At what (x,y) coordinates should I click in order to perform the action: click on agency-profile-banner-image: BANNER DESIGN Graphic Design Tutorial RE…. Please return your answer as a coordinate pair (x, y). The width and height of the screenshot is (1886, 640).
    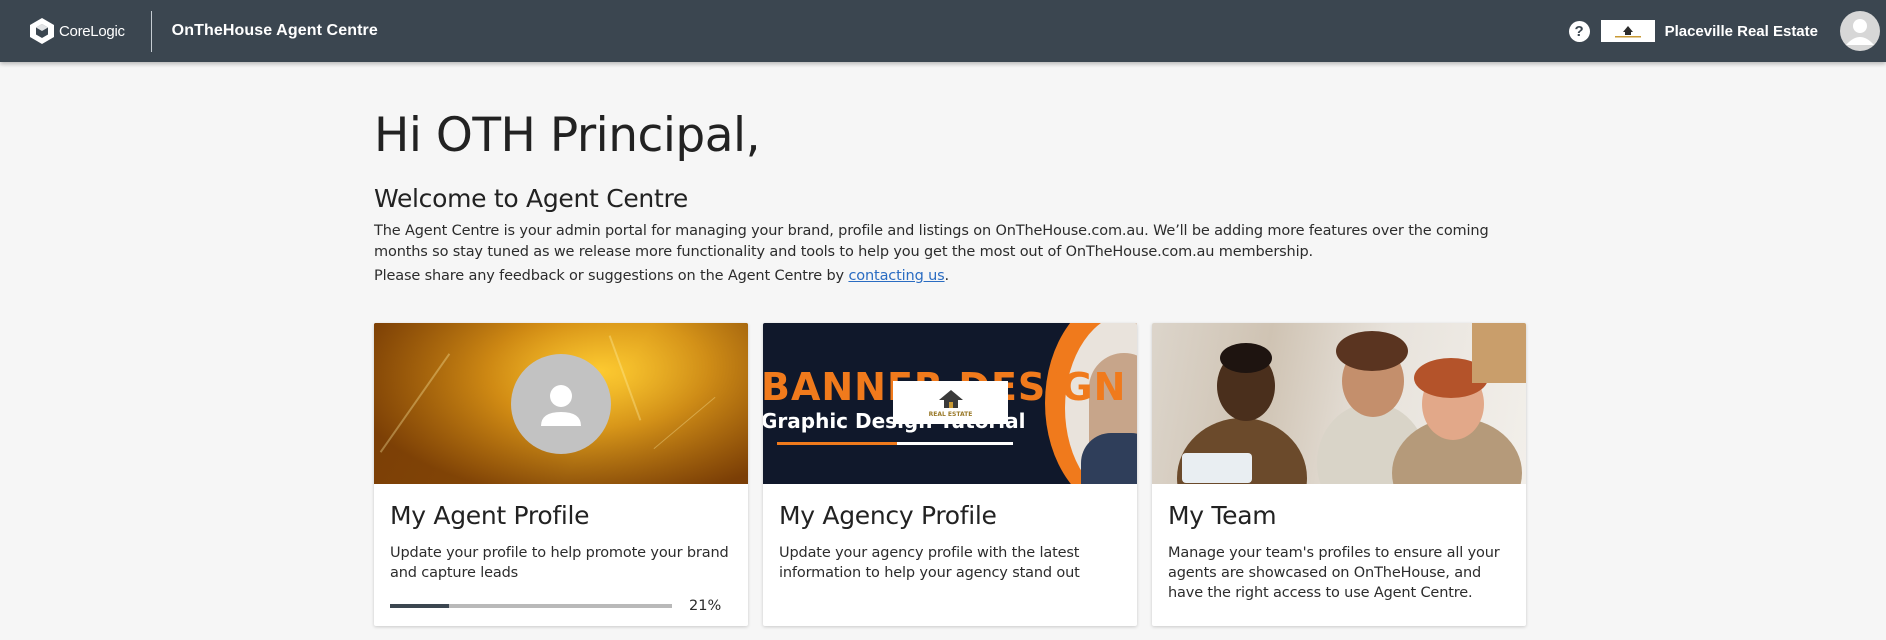
    Looking at the image, I should click on (950, 403).